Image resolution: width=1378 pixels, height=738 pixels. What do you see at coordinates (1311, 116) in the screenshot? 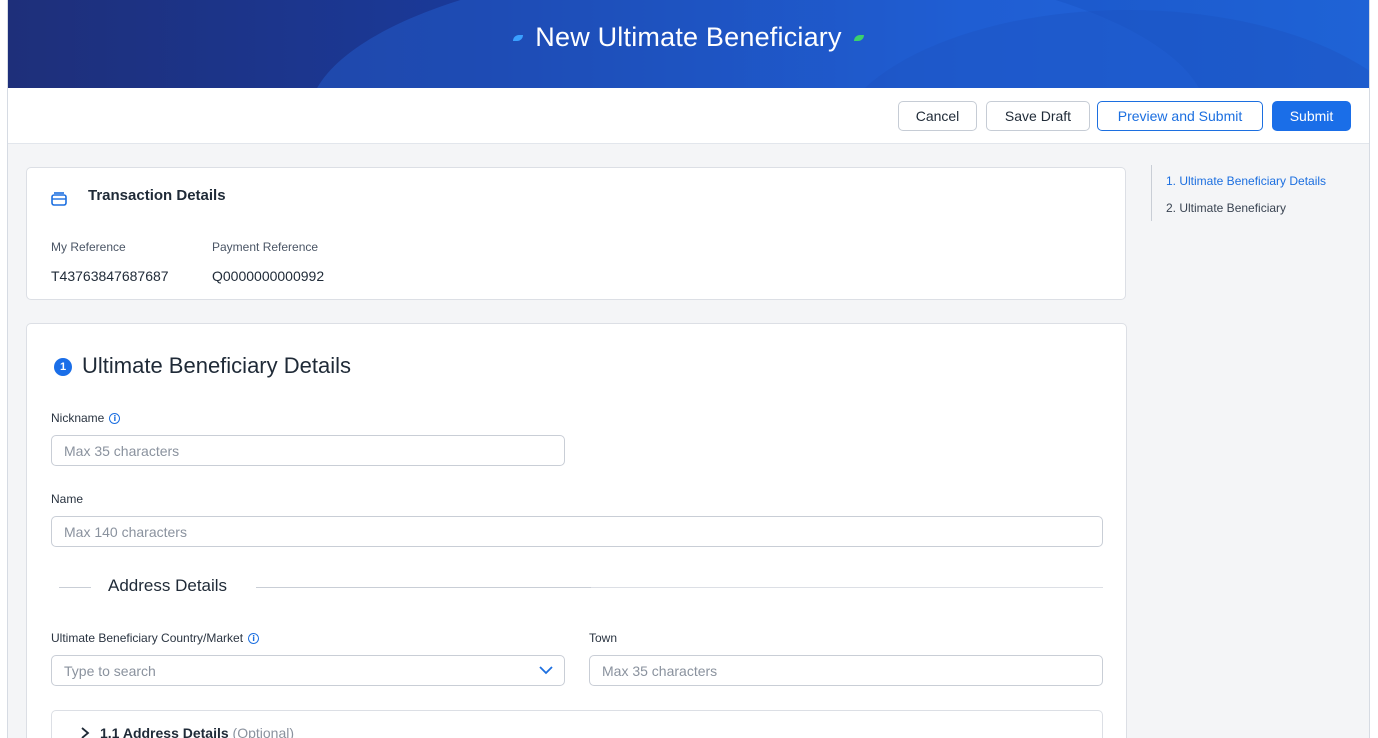
I see `submit-button: Submit` at bounding box center [1311, 116].